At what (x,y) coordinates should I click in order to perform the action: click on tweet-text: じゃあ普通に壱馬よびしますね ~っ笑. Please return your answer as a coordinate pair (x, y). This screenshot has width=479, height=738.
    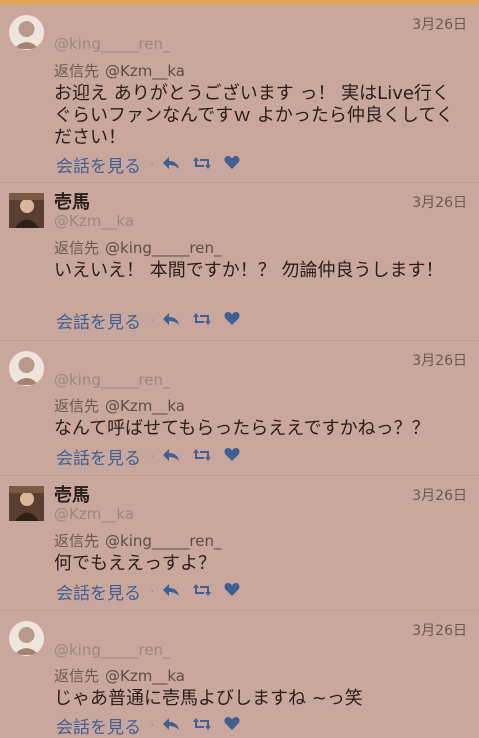
    Looking at the image, I should click on (208, 698).